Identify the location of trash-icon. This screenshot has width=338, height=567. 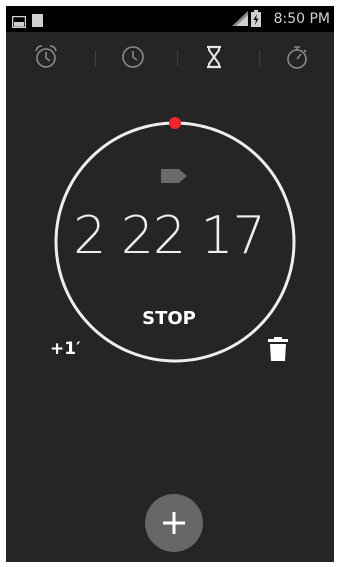
(278, 351).